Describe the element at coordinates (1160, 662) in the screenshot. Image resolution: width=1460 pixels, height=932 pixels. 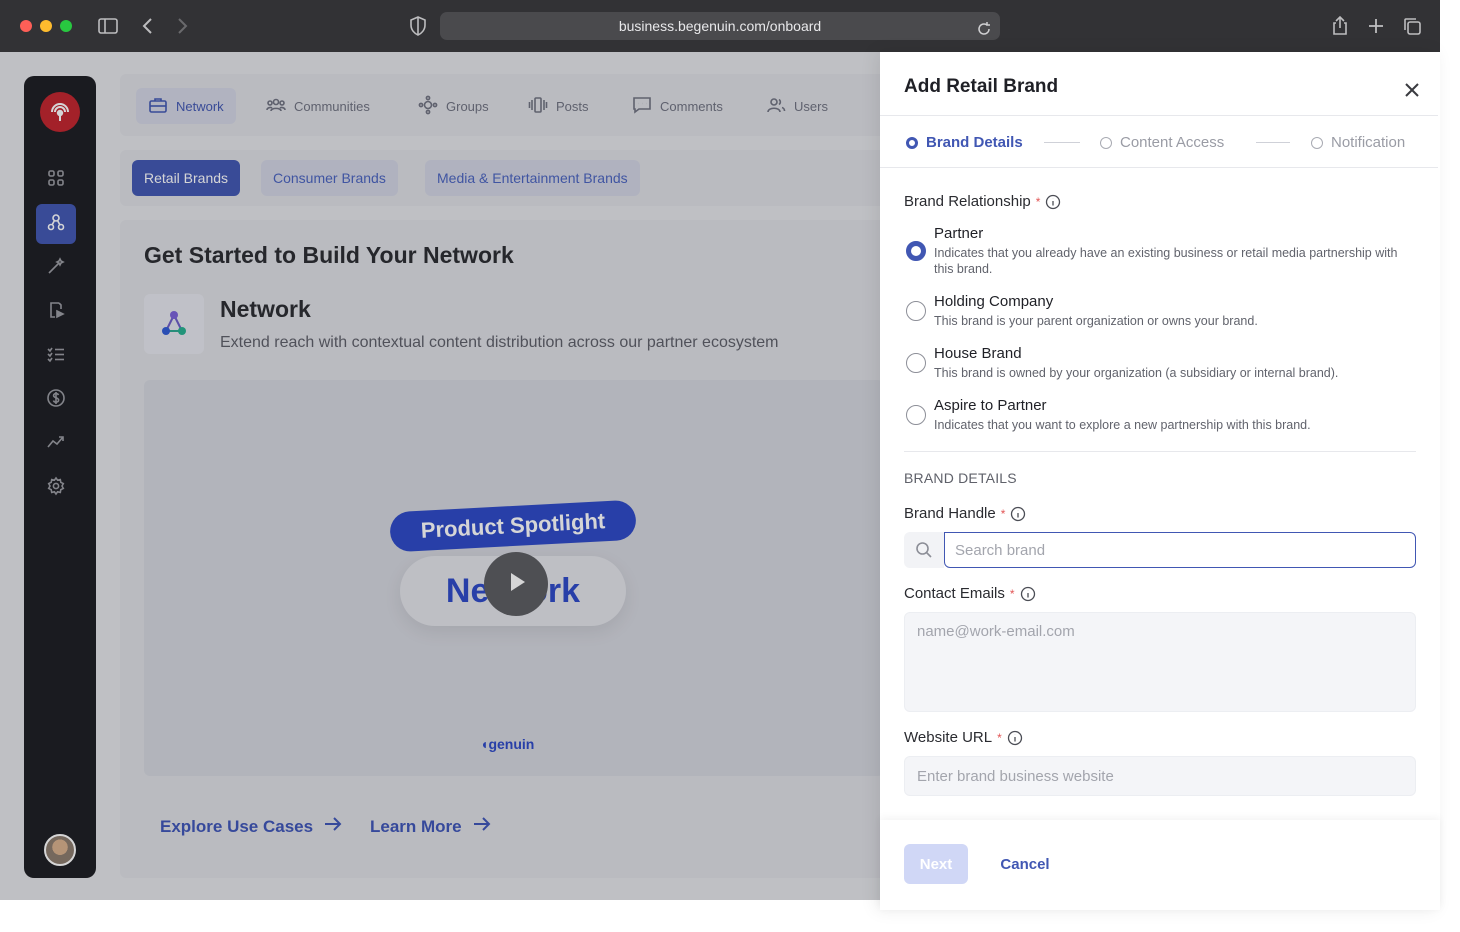
I see `contact-emails-field` at that location.